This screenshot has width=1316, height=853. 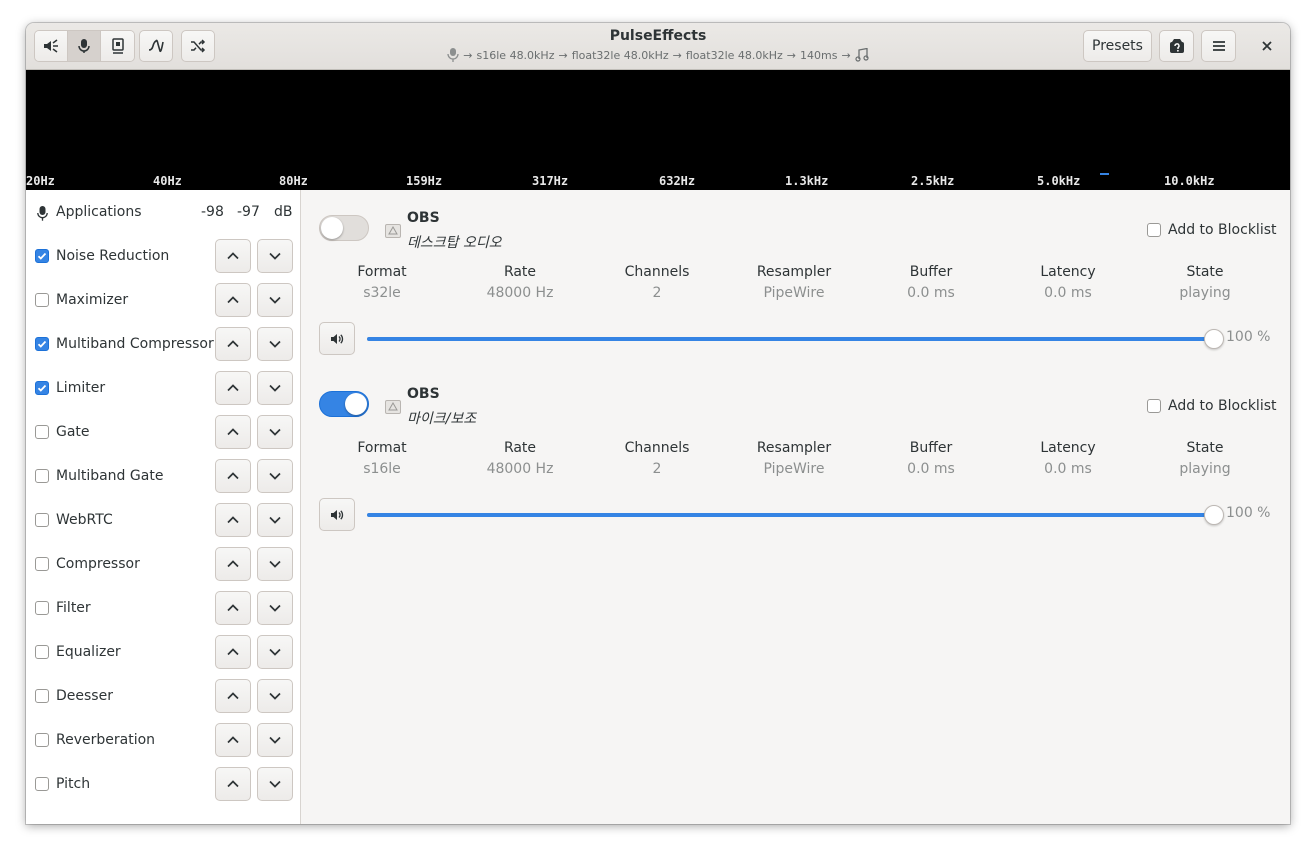 I want to click on plugin-row: Filter, so click(x=163, y=608).